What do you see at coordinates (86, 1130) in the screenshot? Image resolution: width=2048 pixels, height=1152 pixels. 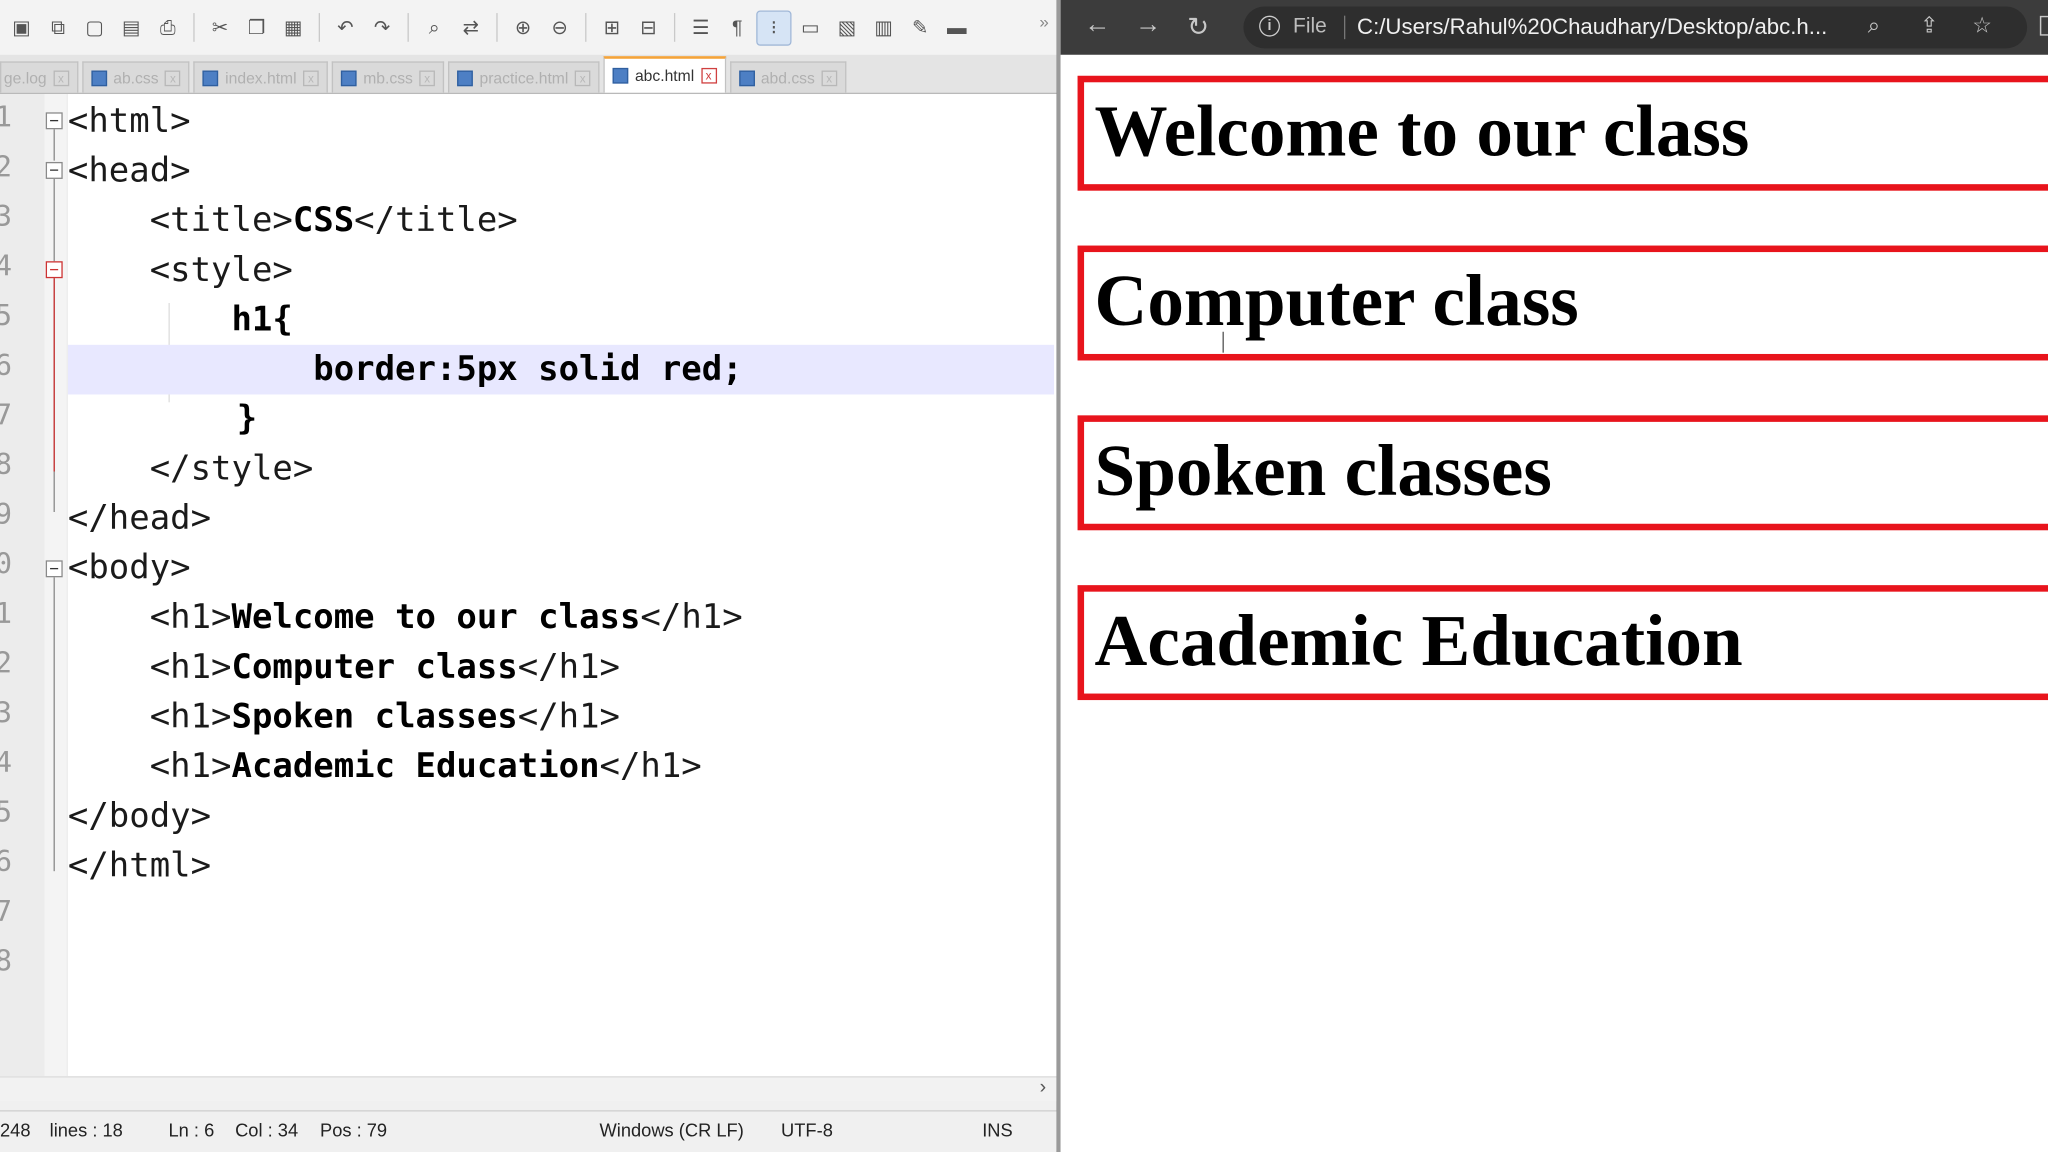 I see `status-lines: lines : 18` at bounding box center [86, 1130].